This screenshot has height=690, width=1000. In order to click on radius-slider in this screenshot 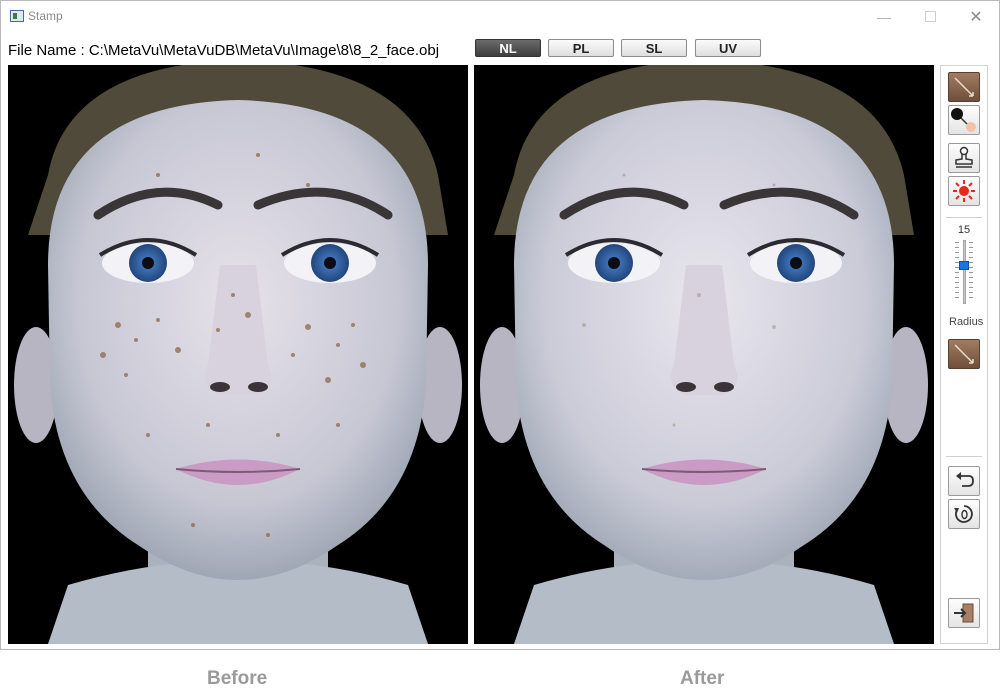, I will do `click(964, 272)`.